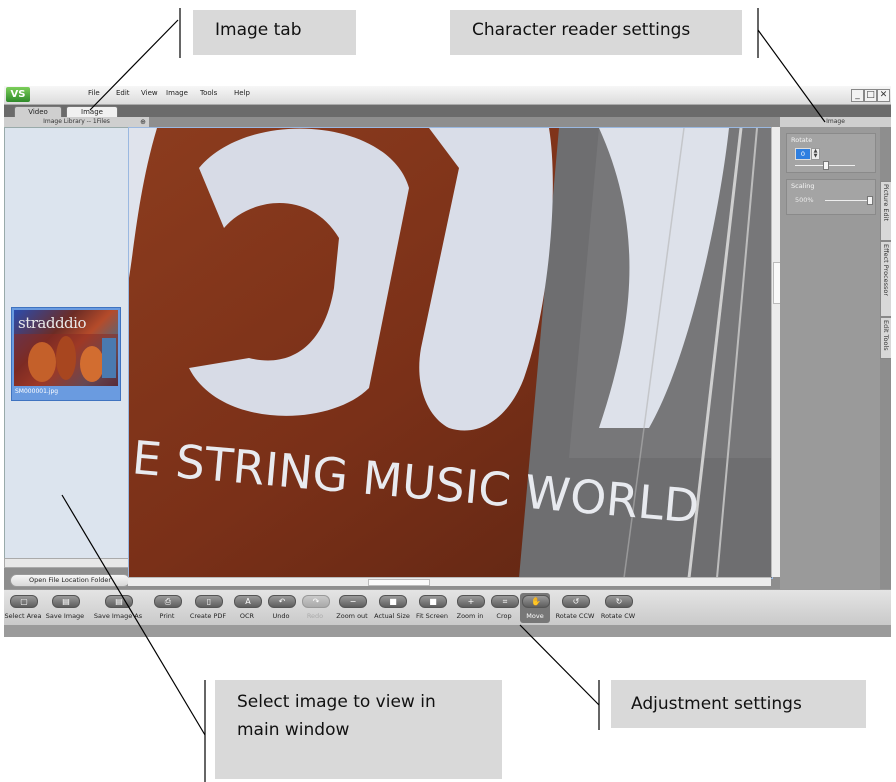 The height and width of the screenshot is (782, 896). Describe the element at coordinates (94, 93) in the screenshot. I see `menu-file: File` at that location.